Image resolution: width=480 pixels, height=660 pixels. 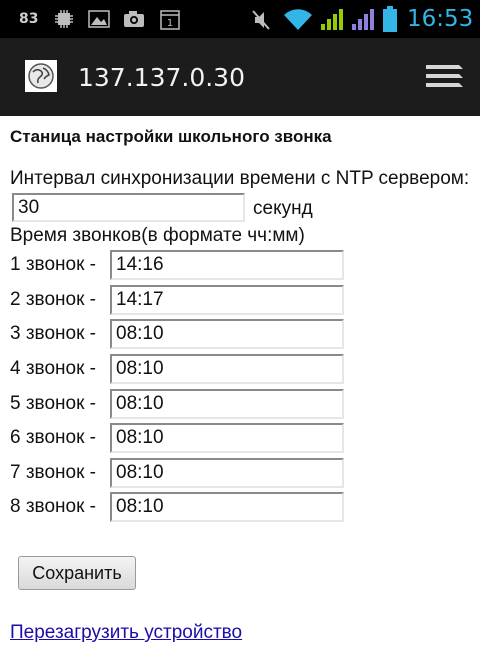 What do you see at coordinates (171, 136) in the screenshot?
I see `page-title: Станица настройки школьного звонка` at bounding box center [171, 136].